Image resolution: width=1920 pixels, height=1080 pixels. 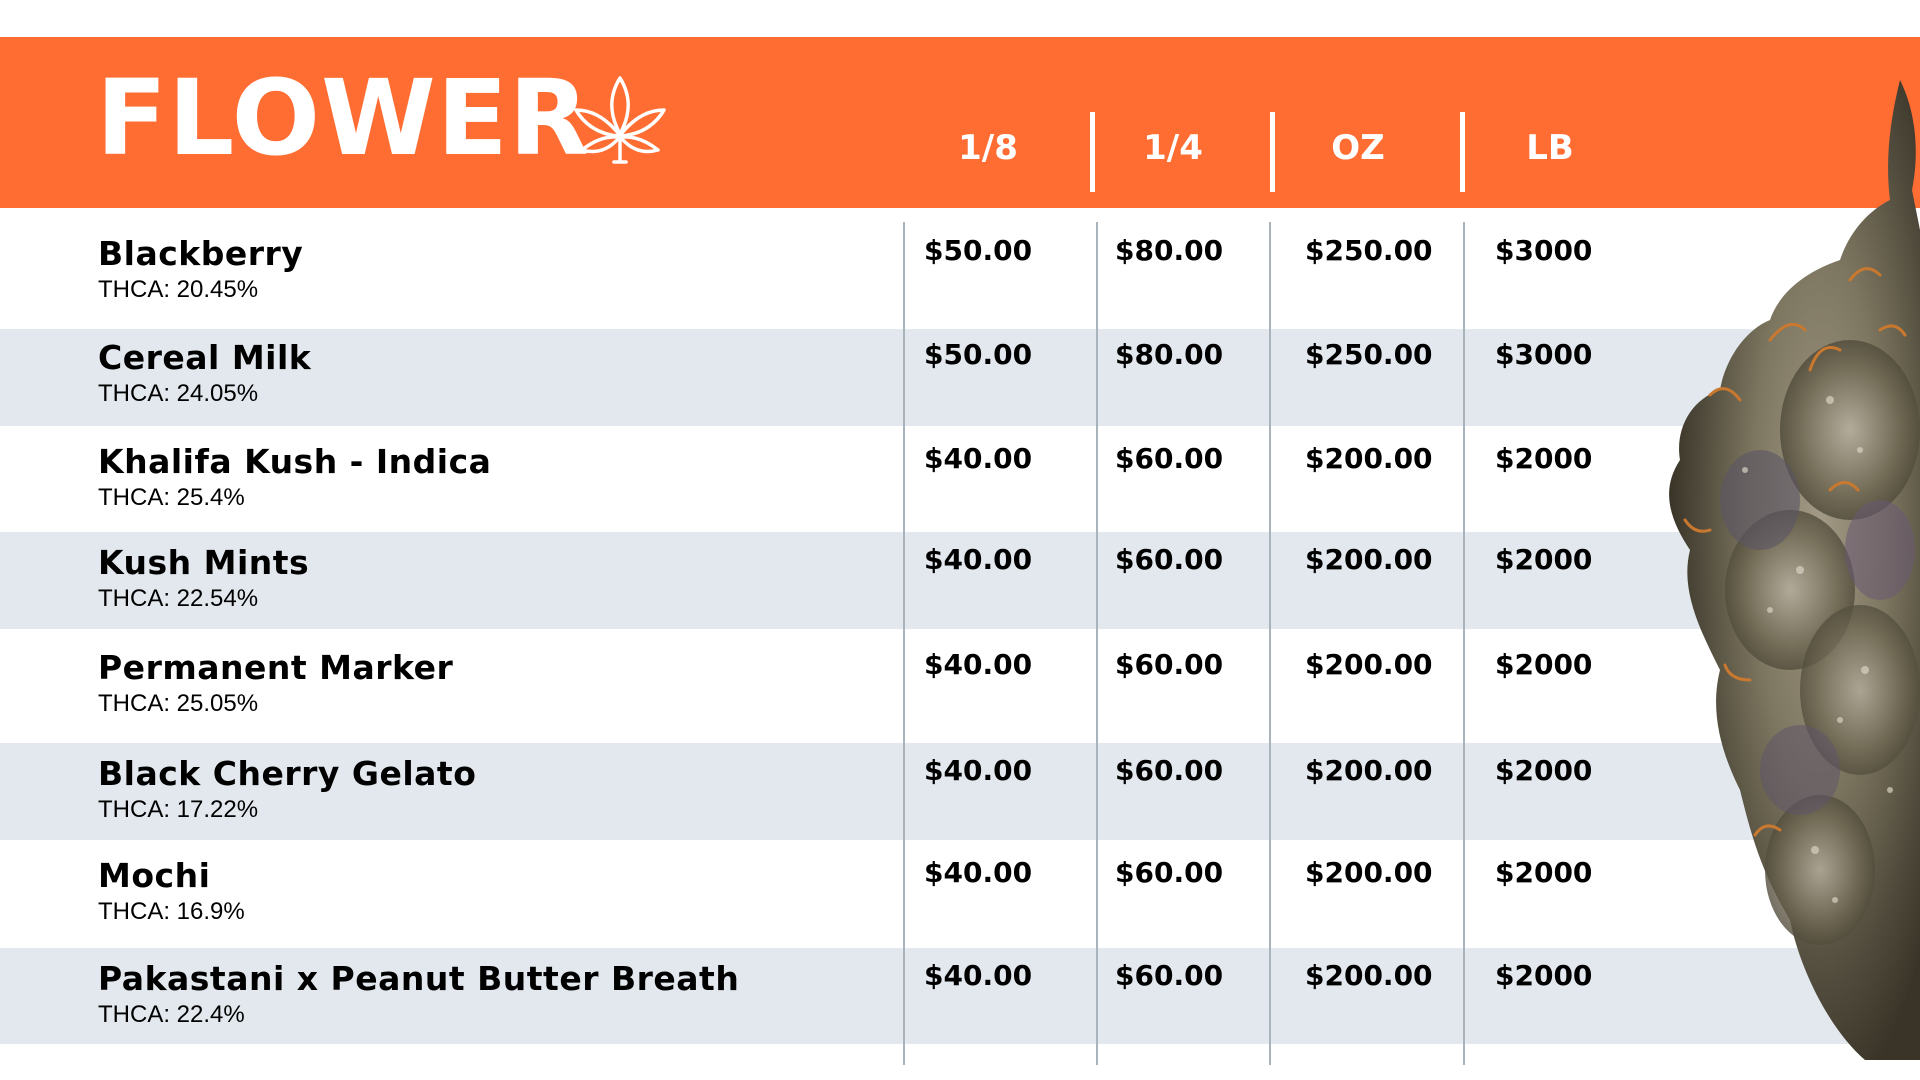 I want to click on cannabis-leaf-icon, so click(x=620, y=120).